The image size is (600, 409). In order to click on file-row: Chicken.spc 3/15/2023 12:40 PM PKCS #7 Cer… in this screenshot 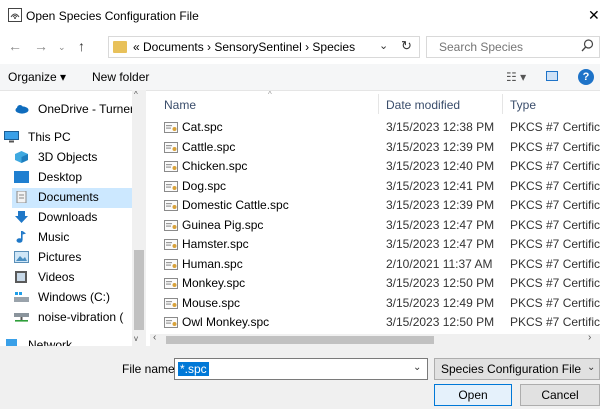, I will do `click(375, 166)`.